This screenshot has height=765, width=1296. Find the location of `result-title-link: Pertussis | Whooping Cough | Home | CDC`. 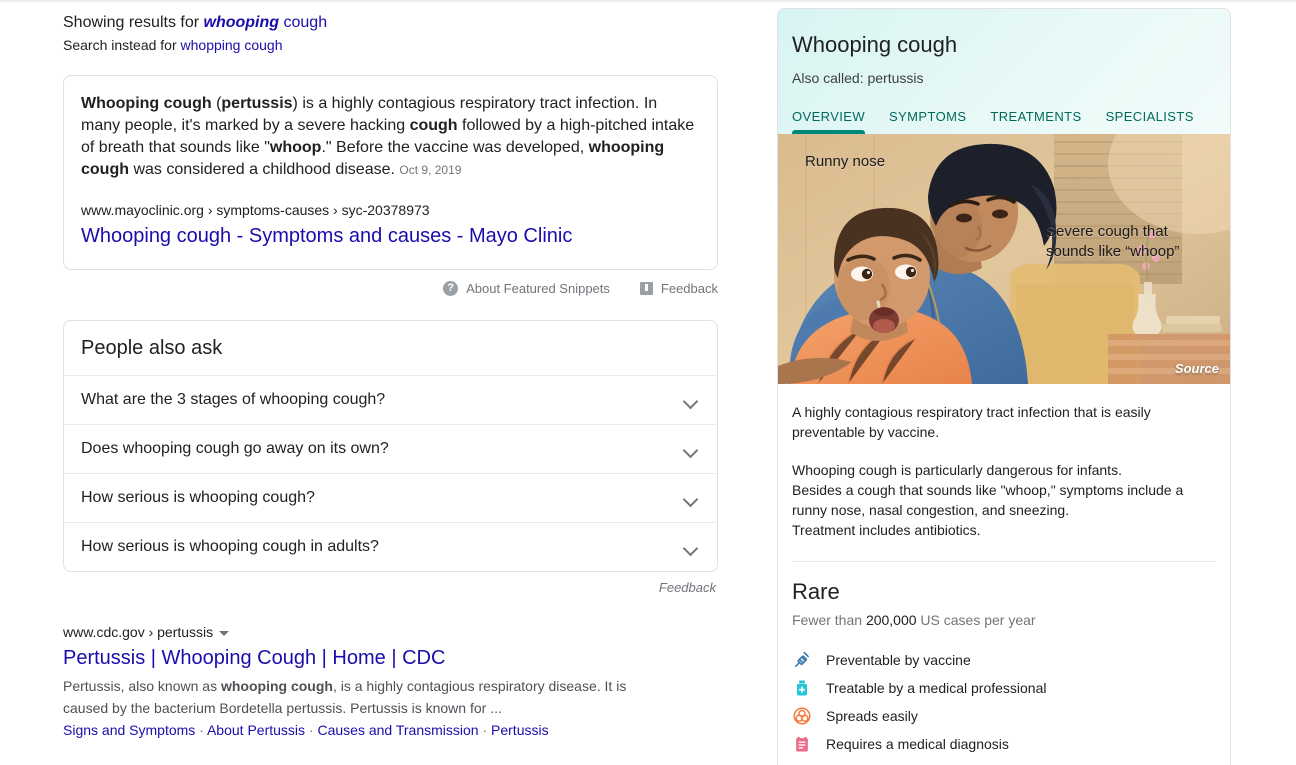

result-title-link: Pertussis | Whooping Cough | Home | CDC is located at coordinates (254, 658).